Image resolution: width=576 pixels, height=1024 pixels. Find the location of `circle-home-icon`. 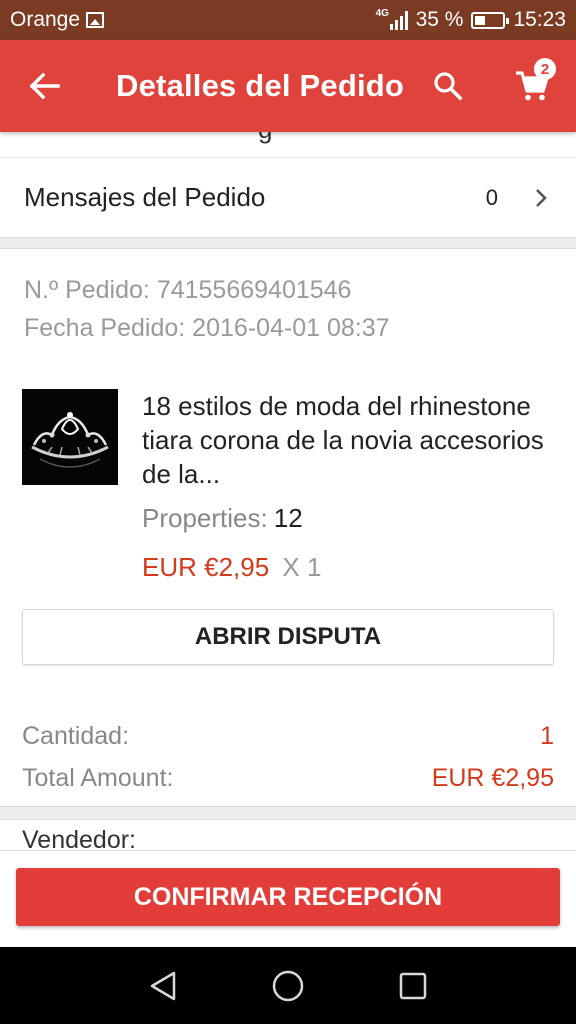

circle-home-icon is located at coordinates (288, 985).